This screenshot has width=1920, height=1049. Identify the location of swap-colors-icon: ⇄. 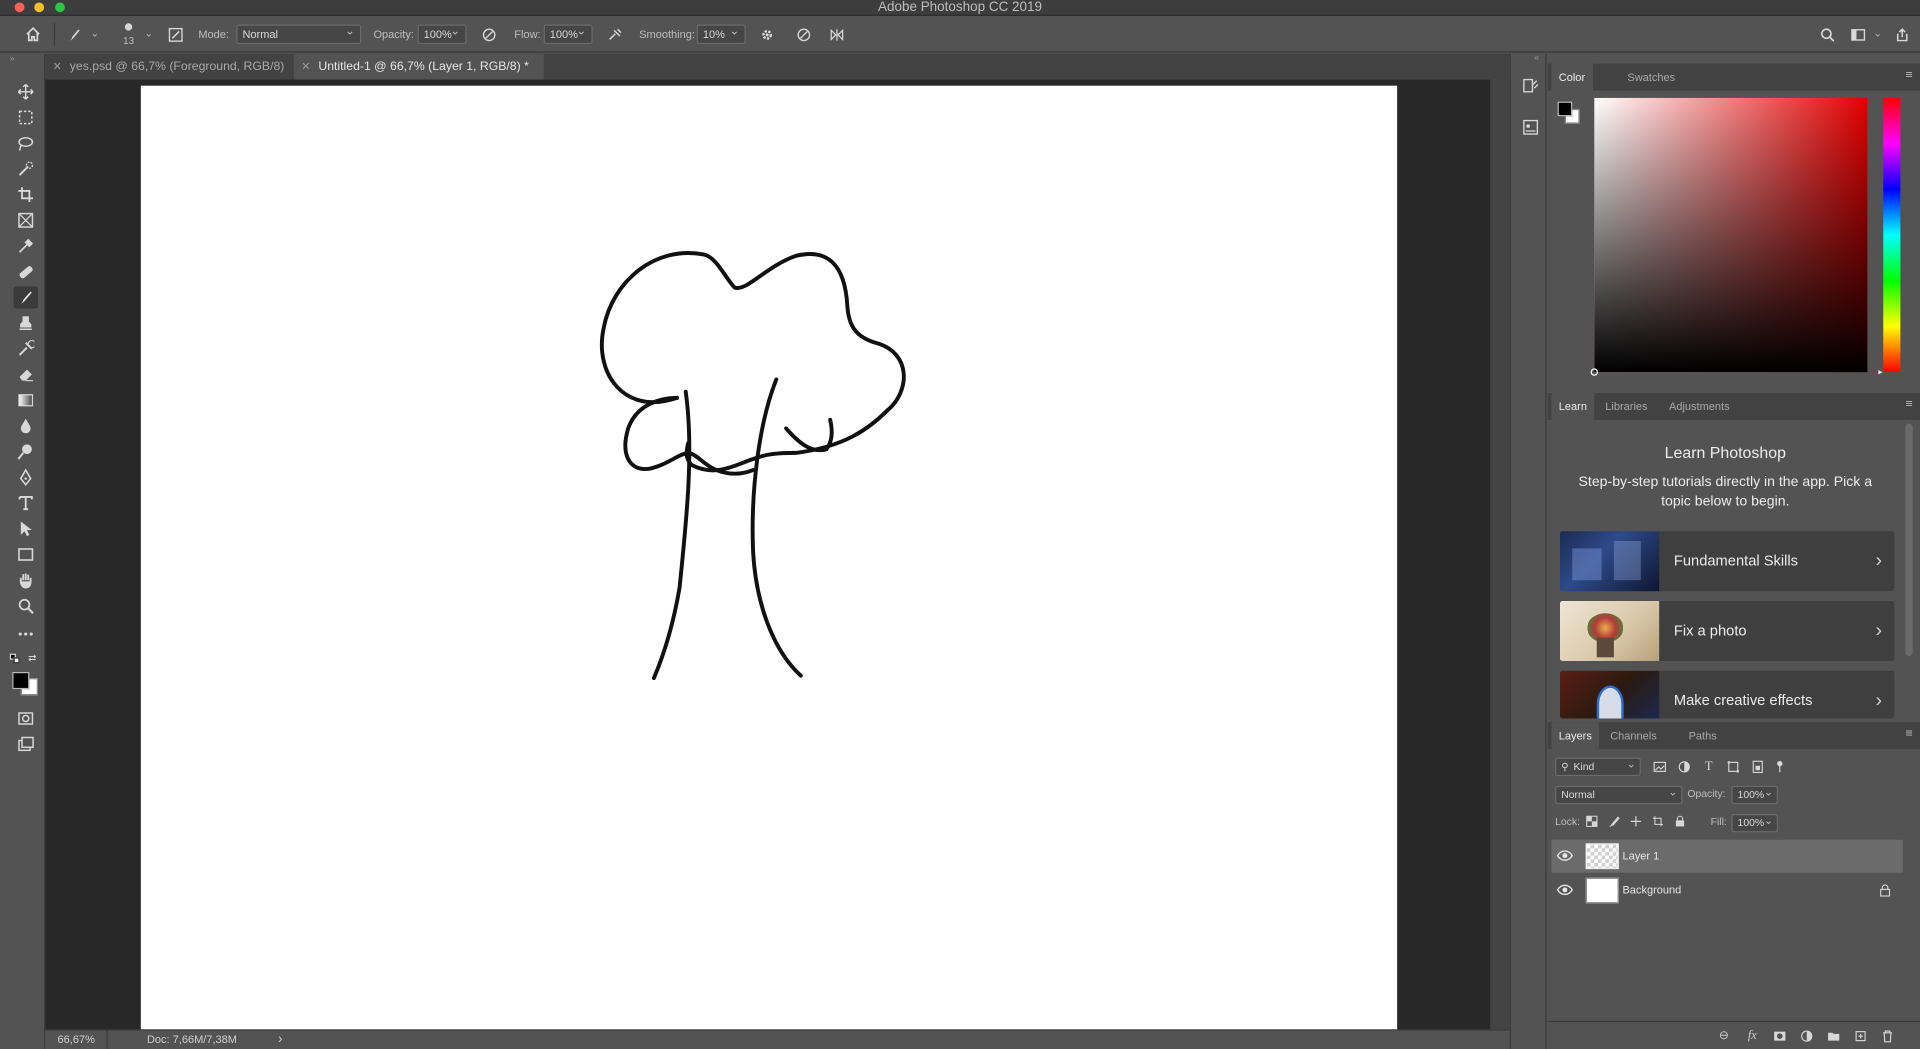
(32, 657).